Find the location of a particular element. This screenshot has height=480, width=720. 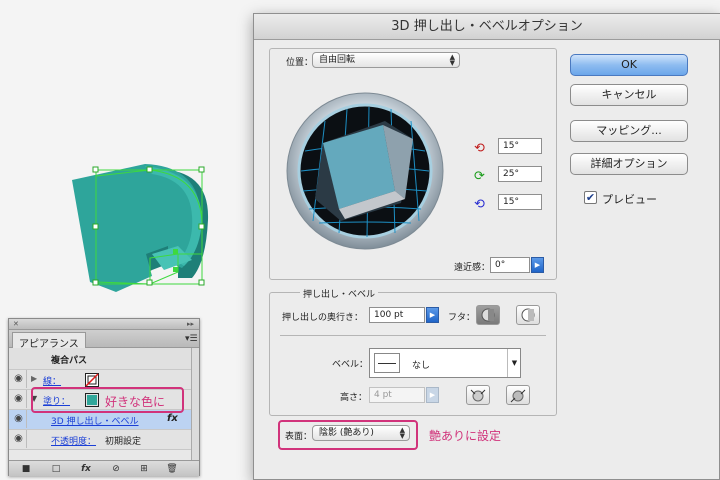

close-icon: ✕ is located at coordinates (16, 324).